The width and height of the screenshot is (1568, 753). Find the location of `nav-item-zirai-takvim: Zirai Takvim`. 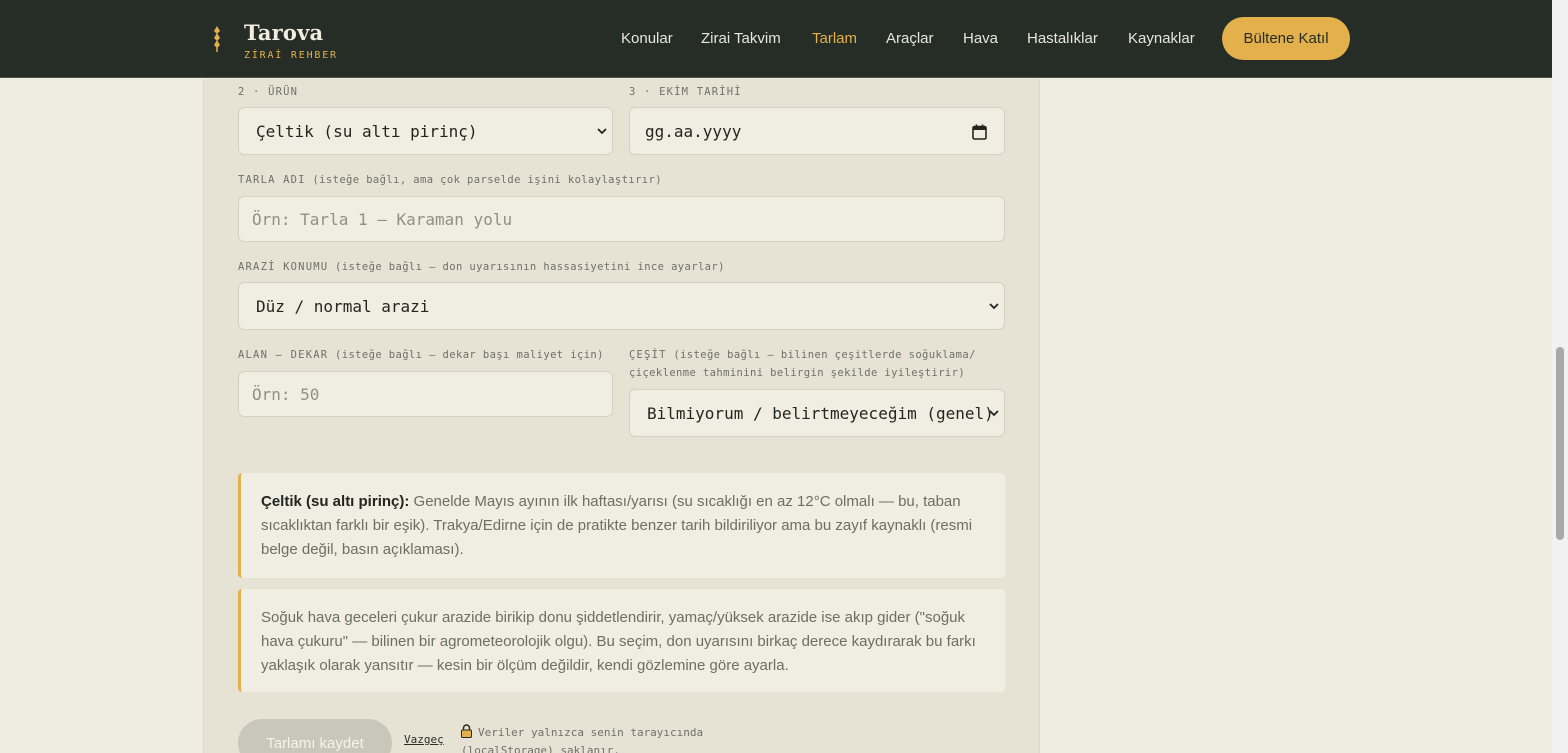

nav-item-zirai-takvim: Zirai Takvim is located at coordinates (741, 38).